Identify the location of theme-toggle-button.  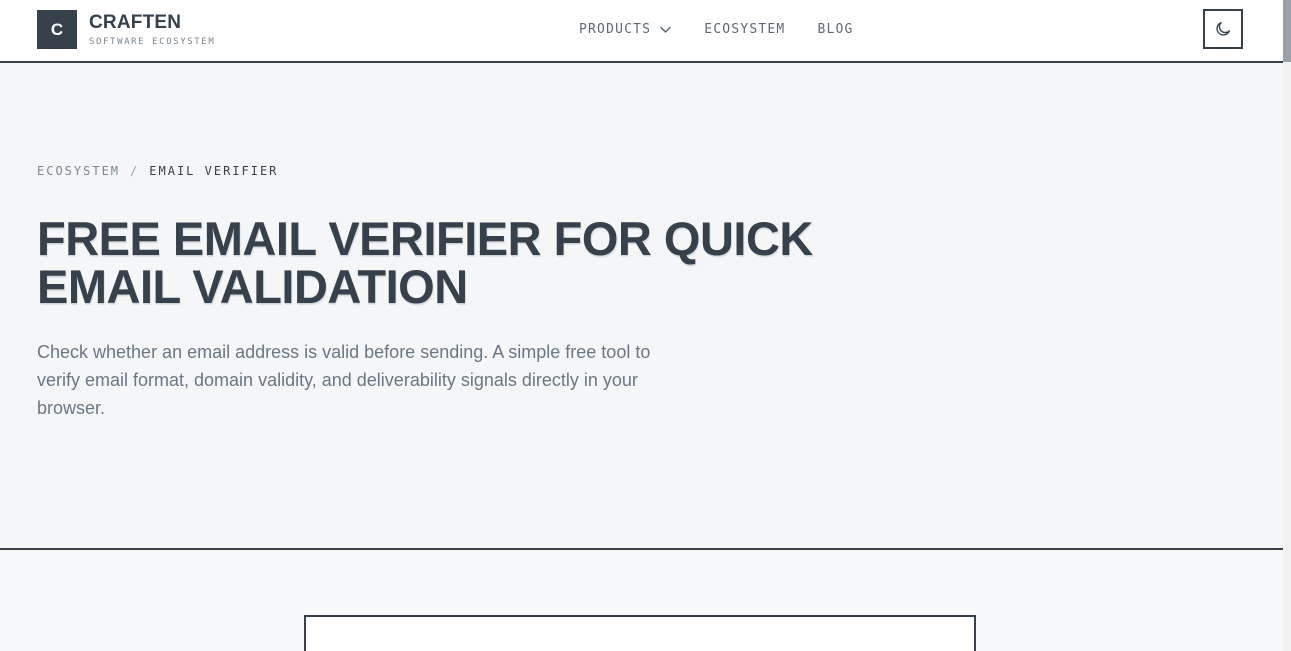
(1223, 29).